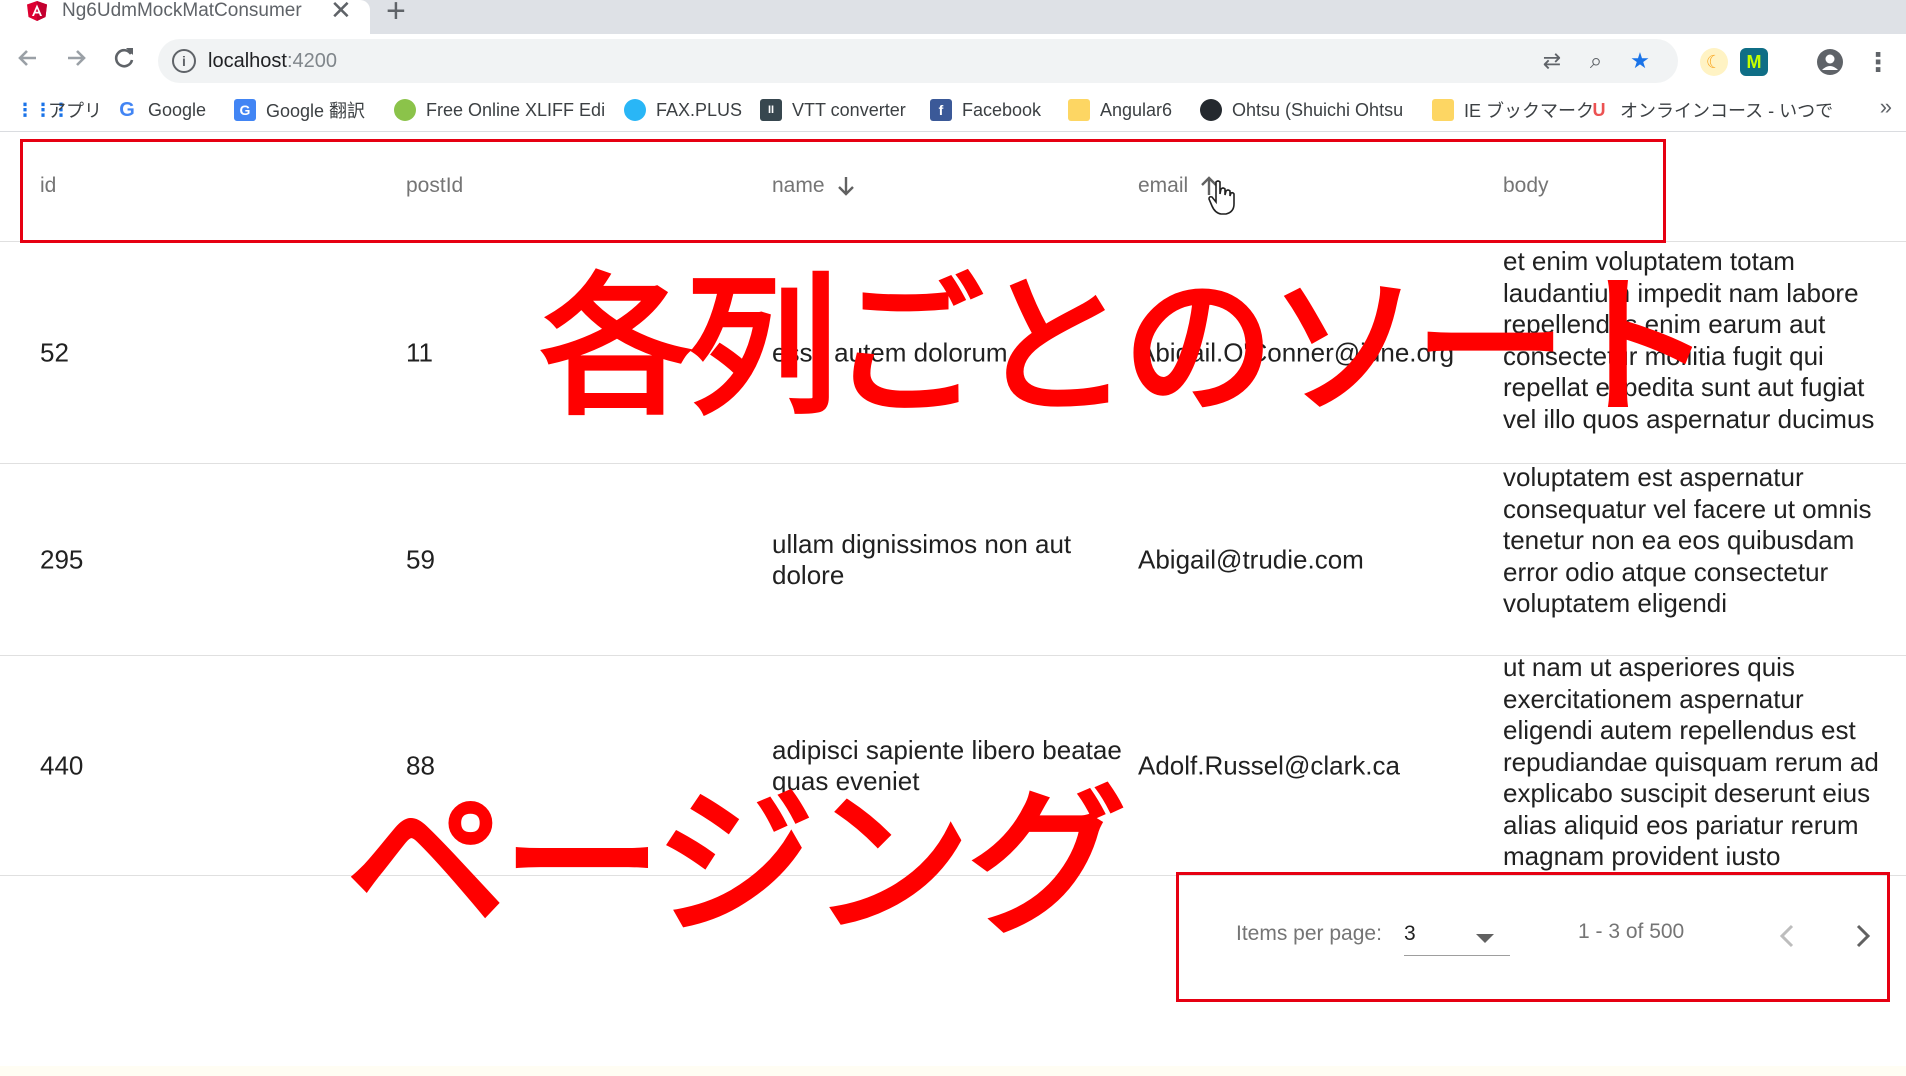 The image size is (1906, 1076). I want to click on forward-icon, so click(76, 58).